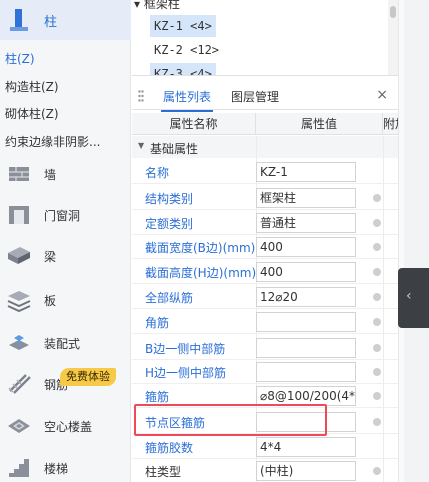 The width and height of the screenshot is (429, 482). Describe the element at coordinates (19, 215) in the screenshot. I see `door-window-icon` at that location.